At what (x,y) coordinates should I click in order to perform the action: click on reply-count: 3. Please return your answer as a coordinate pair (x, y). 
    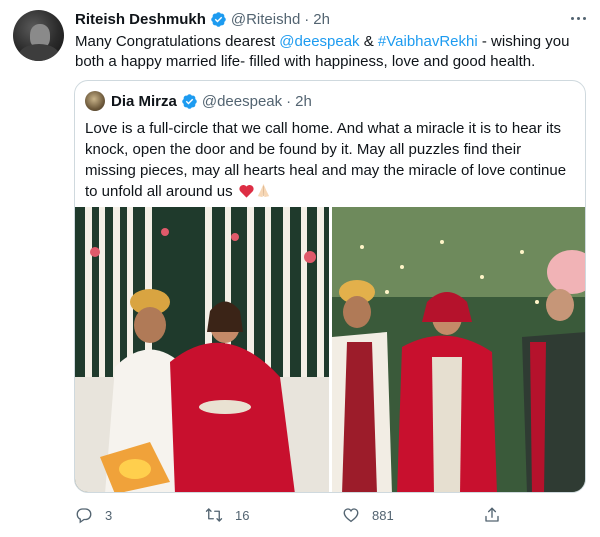
    Looking at the image, I should click on (109, 515).